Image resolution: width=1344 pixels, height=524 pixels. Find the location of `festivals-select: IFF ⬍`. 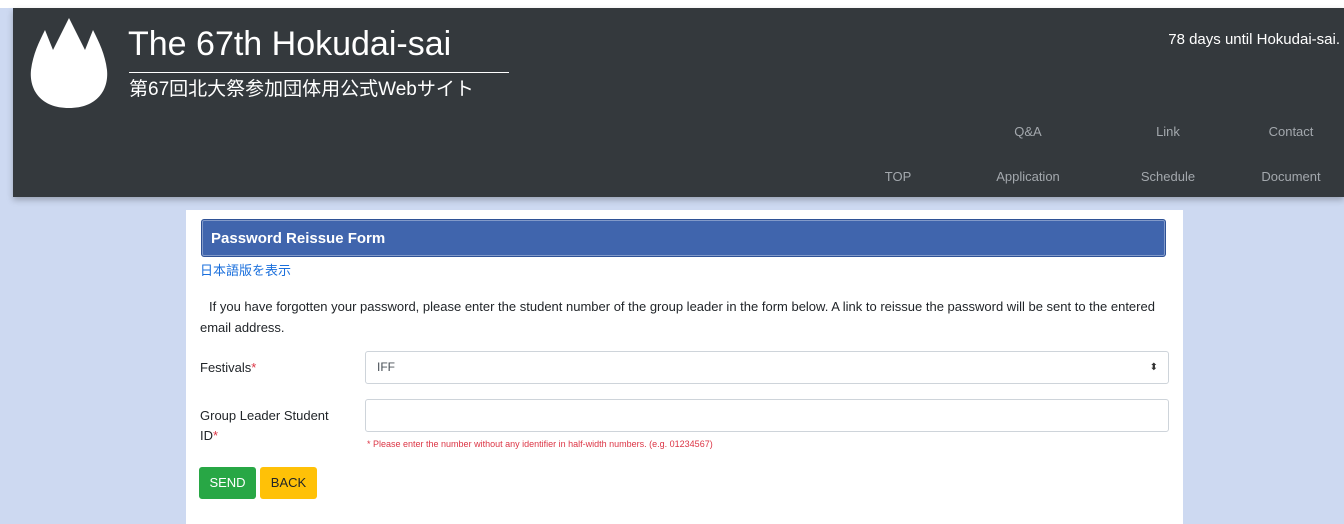

festivals-select: IFF ⬍ is located at coordinates (767, 367).